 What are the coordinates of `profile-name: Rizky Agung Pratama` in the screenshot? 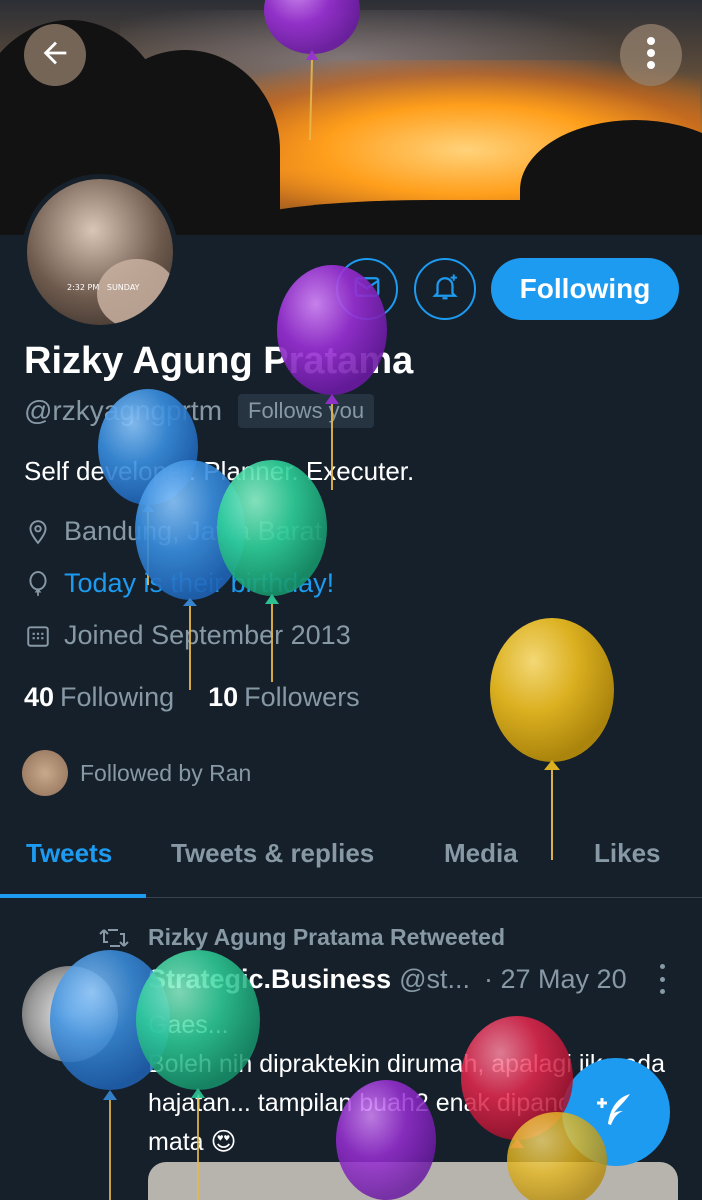 It's located at (219, 361).